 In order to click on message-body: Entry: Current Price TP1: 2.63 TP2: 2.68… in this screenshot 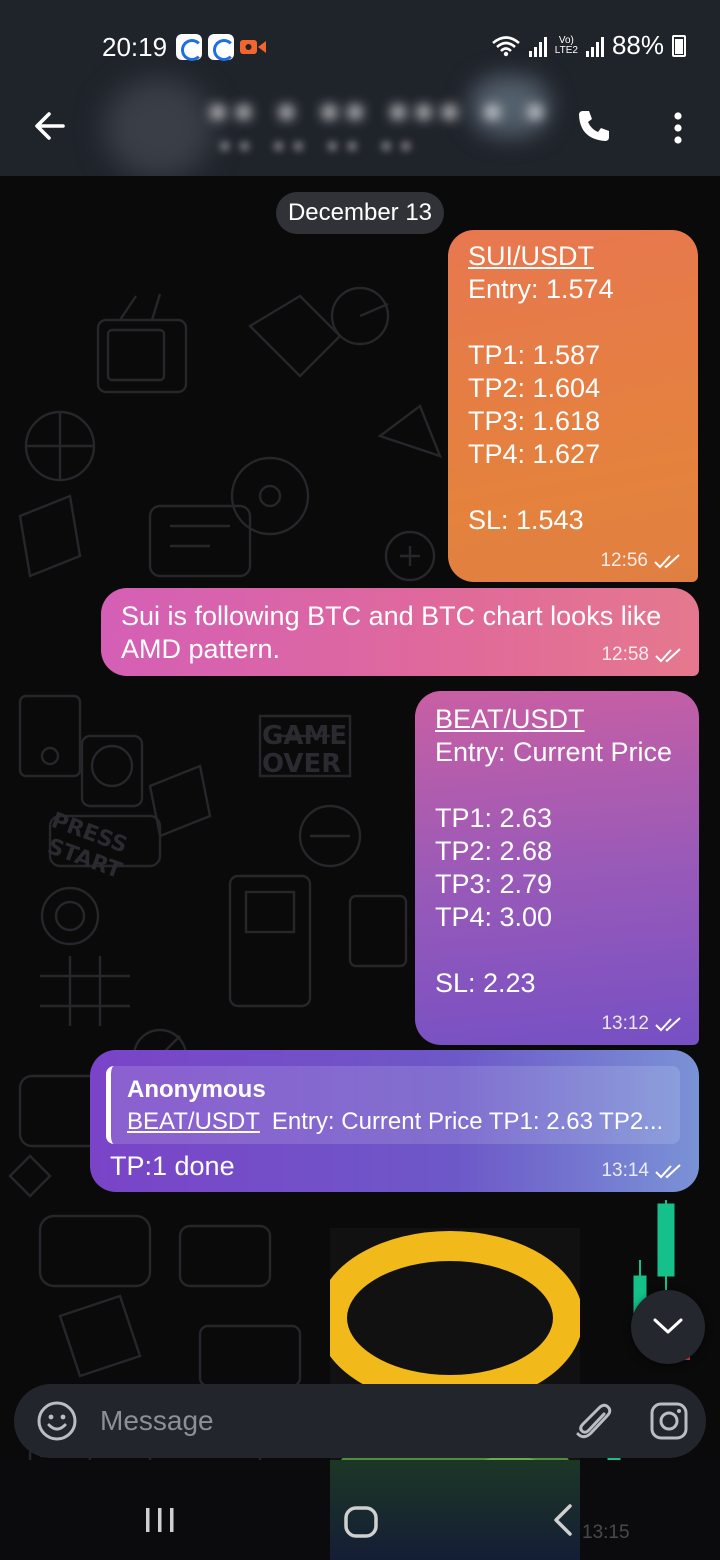, I will do `click(554, 867)`.